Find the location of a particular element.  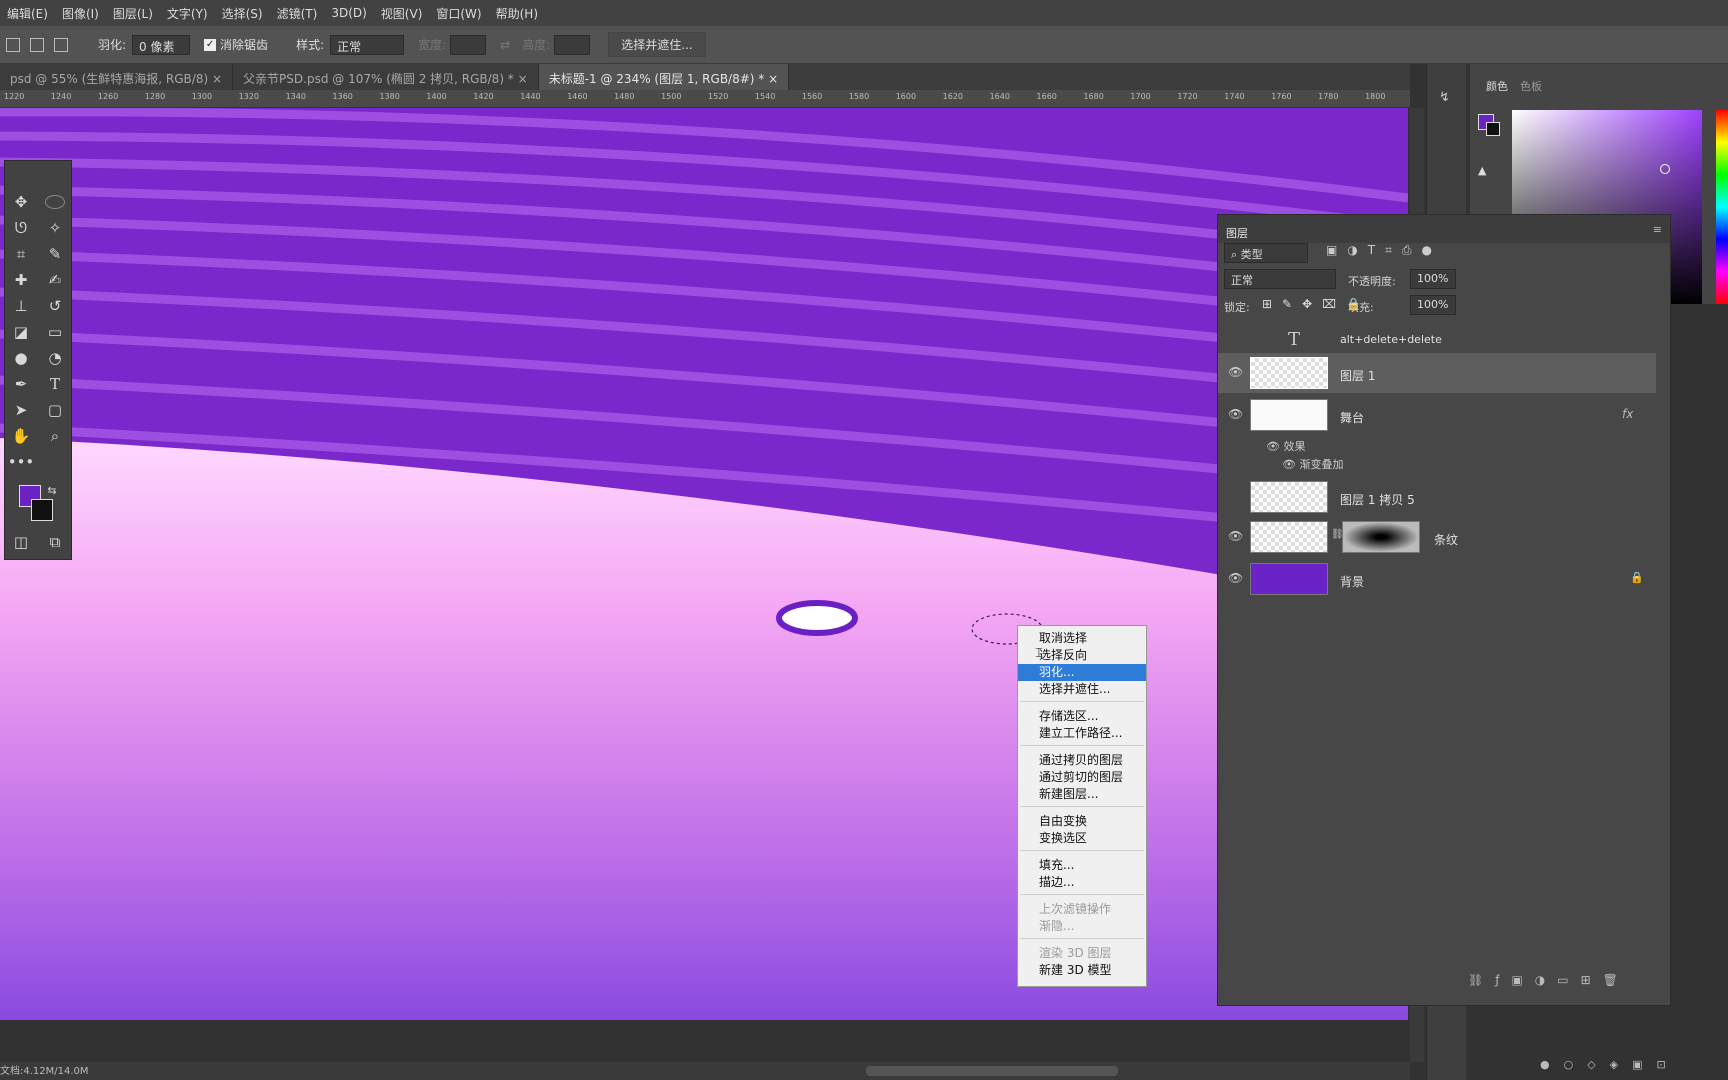

menu-item-free-transform: 自由变换 is located at coordinates (1082, 821).